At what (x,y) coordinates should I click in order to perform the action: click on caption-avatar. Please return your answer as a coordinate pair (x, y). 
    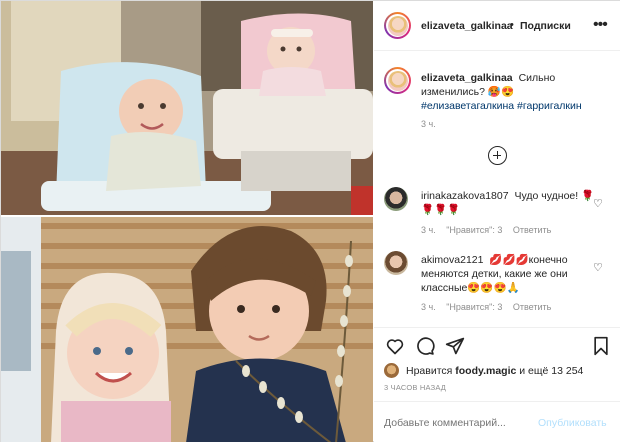
    Looking at the image, I should click on (397, 80).